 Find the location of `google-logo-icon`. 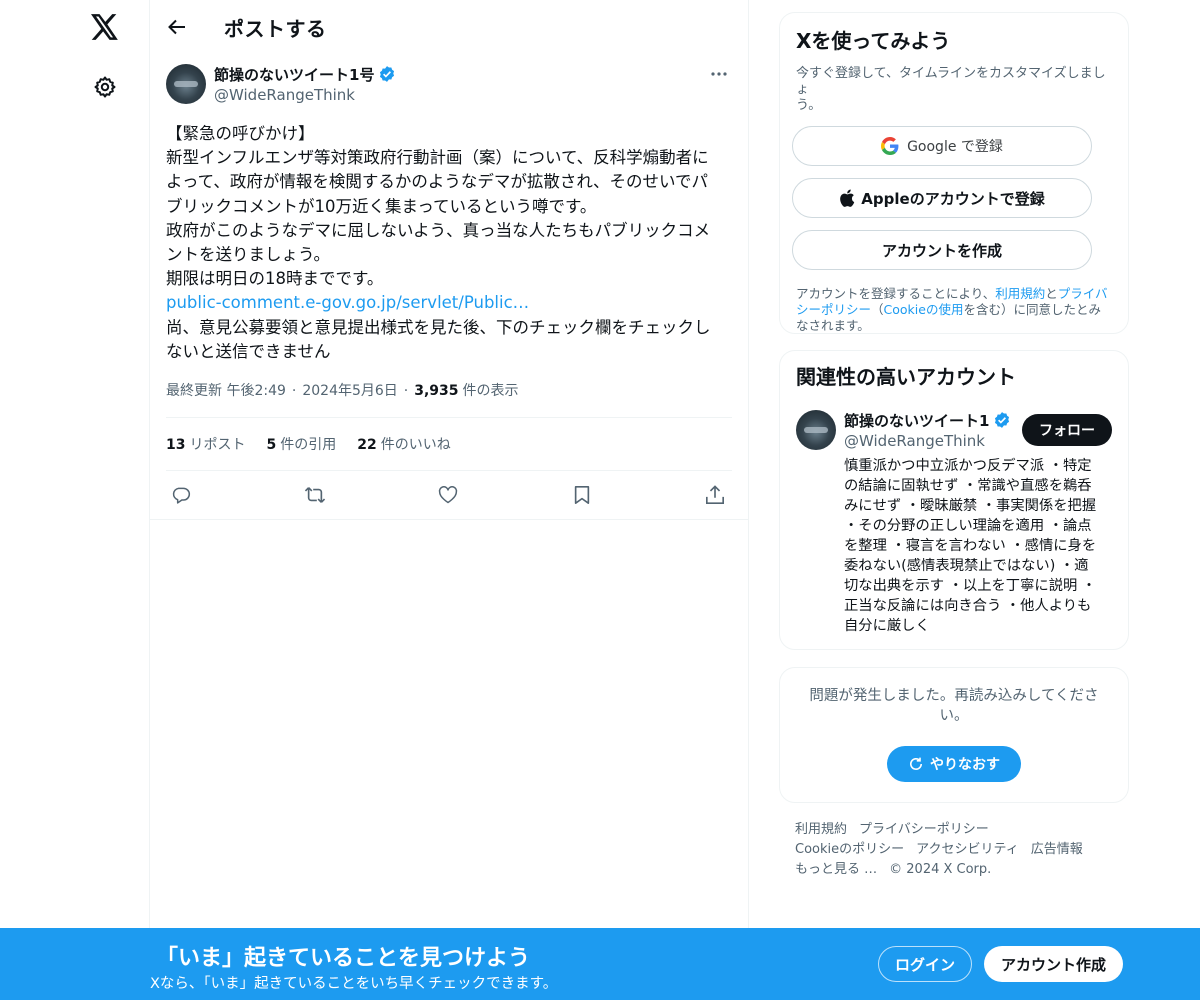

google-logo-icon is located at coordinates (890, 146).